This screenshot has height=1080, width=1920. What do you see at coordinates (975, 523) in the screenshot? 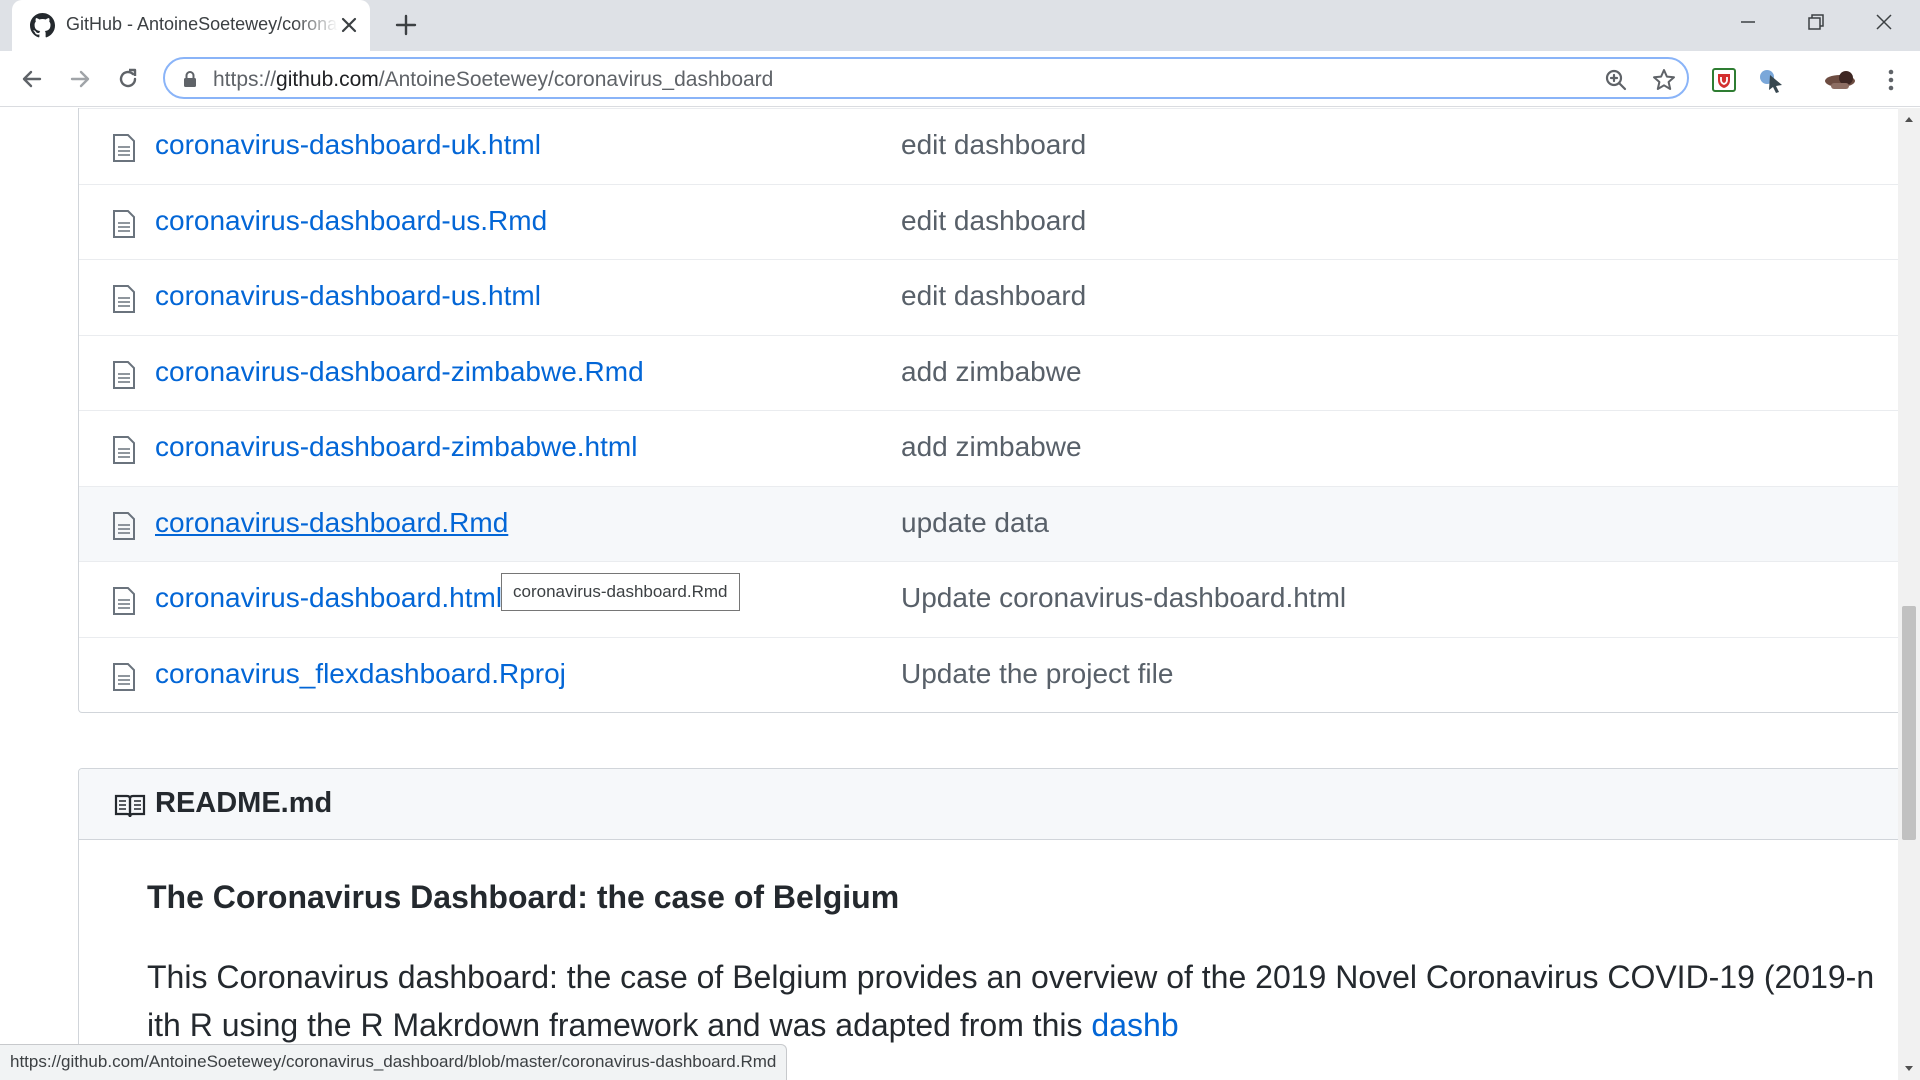
I see `commit-message: update data` at bounding box center [975, 523].